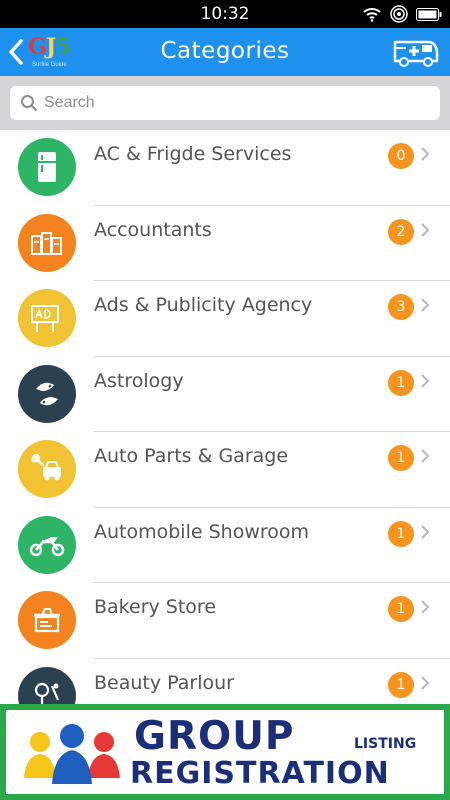 Image resolution: width=450 pixels, height=800 pixels. Describe the element at coordinates (225, 319) in the screenshot. I see `category-row-ads-publicity: Ads & Publicity Agency 3` at that location.